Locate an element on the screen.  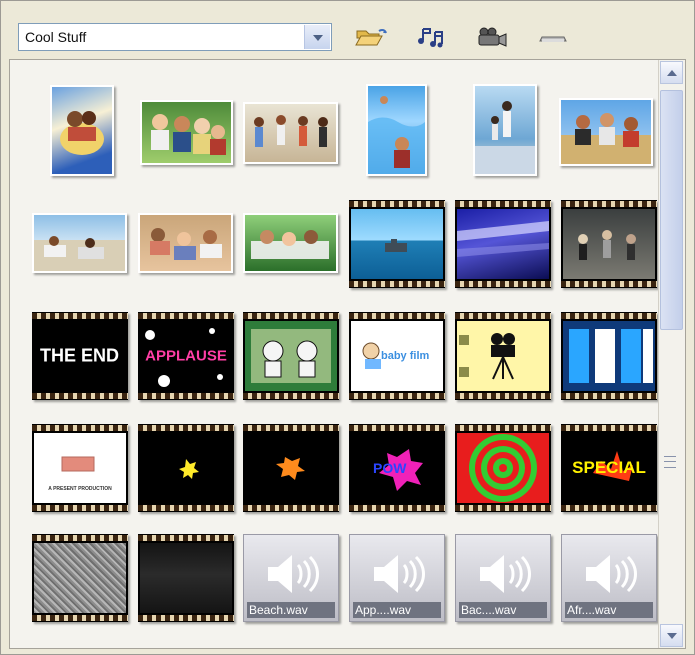
video-thumbnail: A PRESENT PRODUCTION is located at coordinates (80, 468).